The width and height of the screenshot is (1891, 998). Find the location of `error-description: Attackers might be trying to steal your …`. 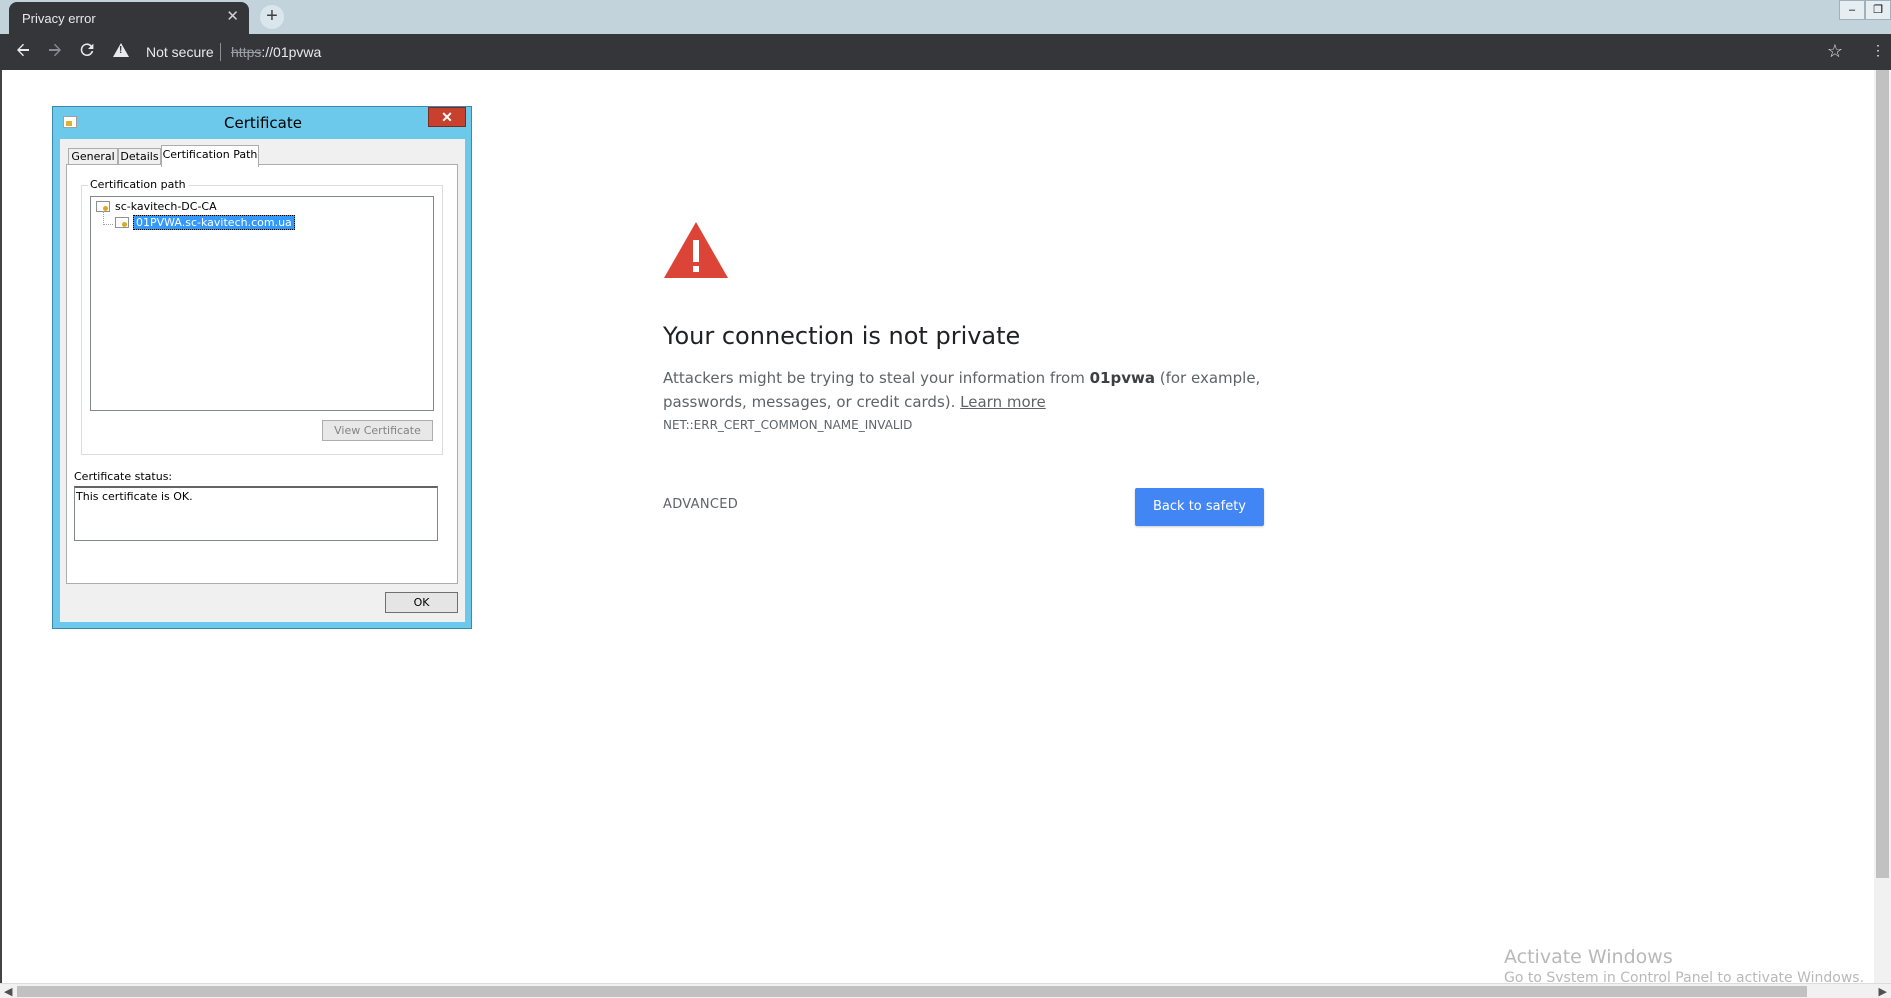

error-description: Attackers might be trying to steal your … is located at coordinates (968, 390).